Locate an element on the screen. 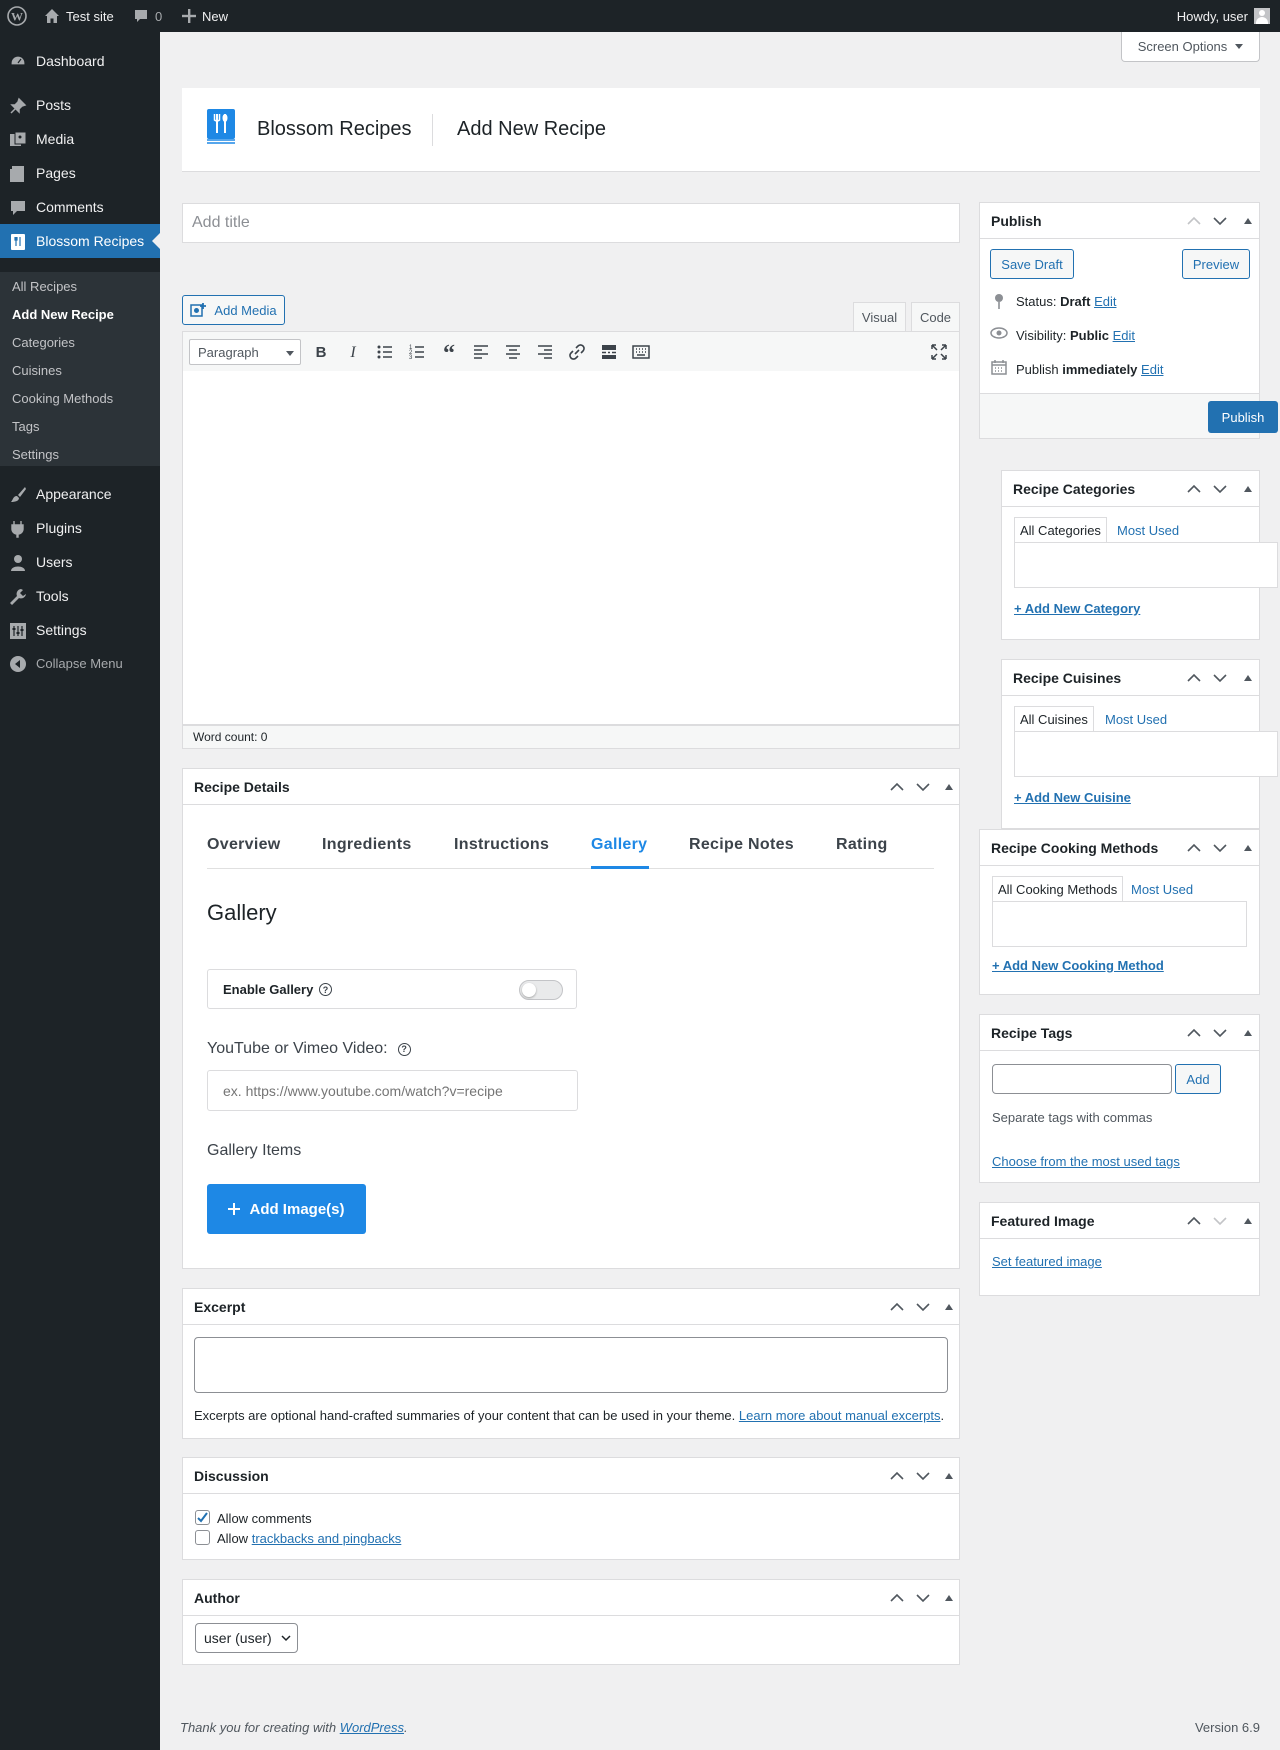 This screenshot has height=1750, width=1280. preview-button: Preview is located at coordinates (1216, 264).